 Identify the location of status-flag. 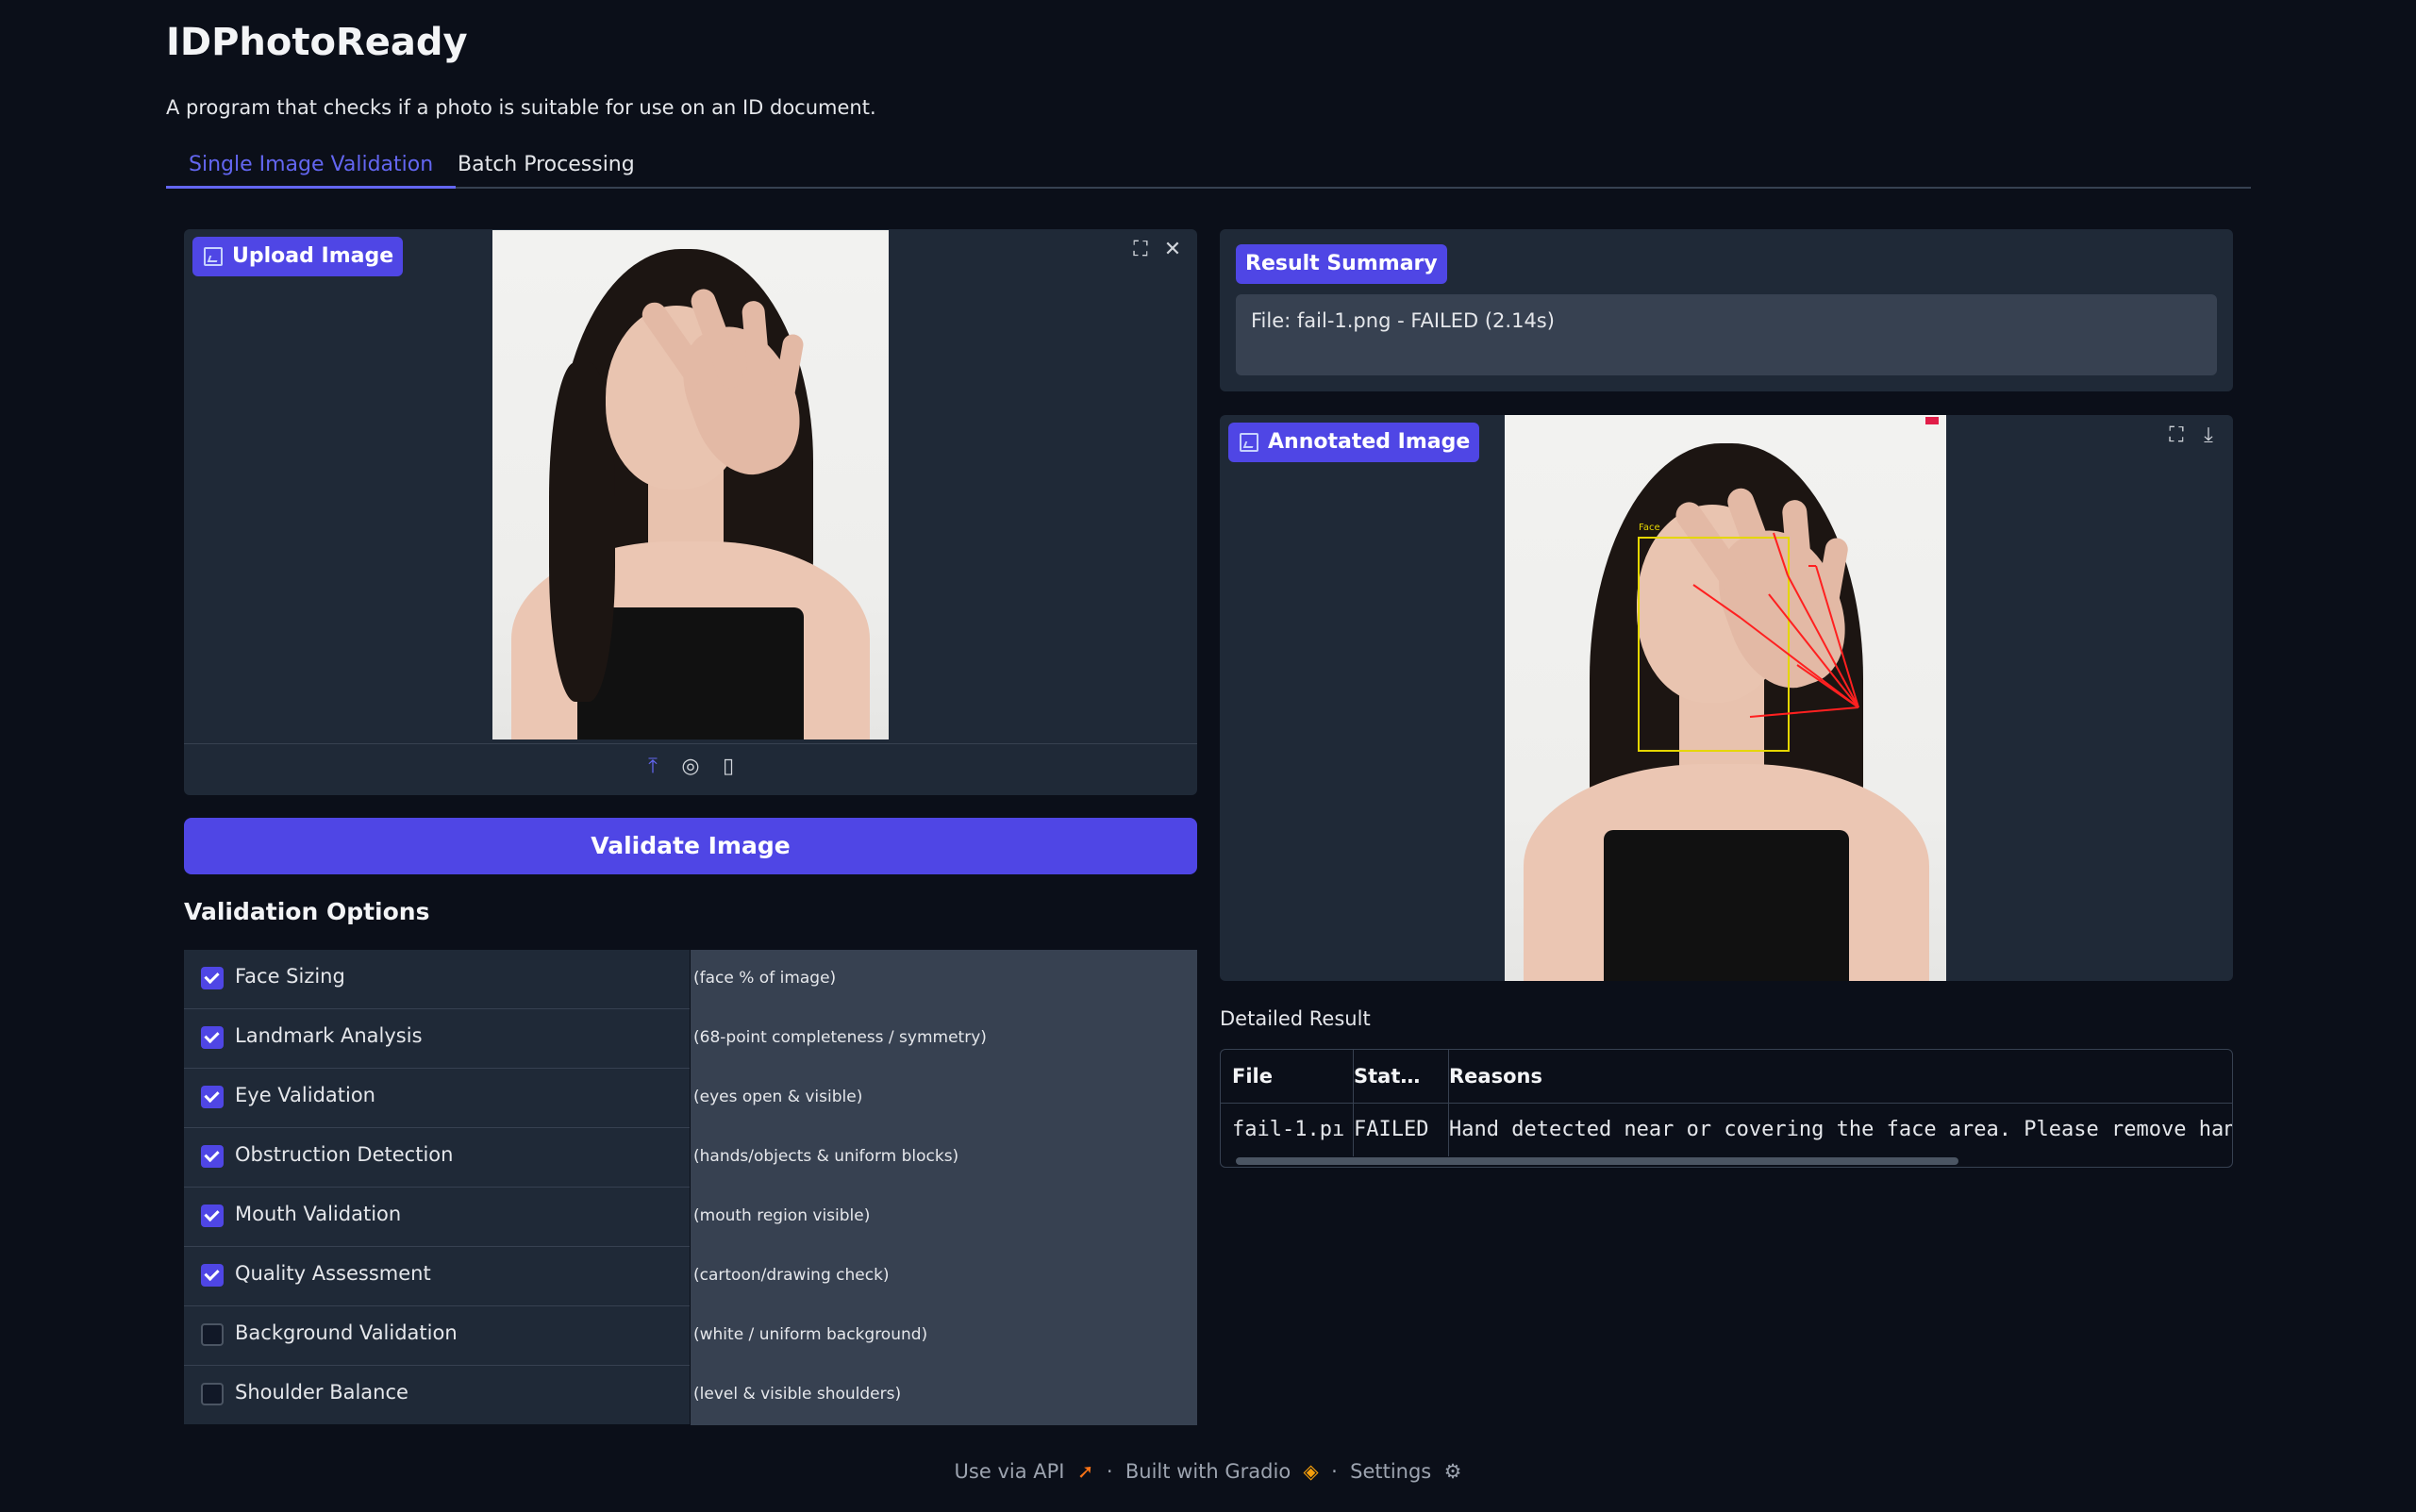
(1932, 420).